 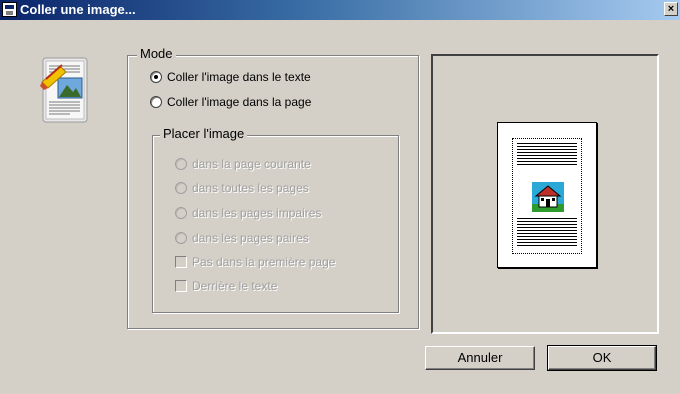 I want to click on radio-label: dans les pages impaires, so click(x=257, y=213).